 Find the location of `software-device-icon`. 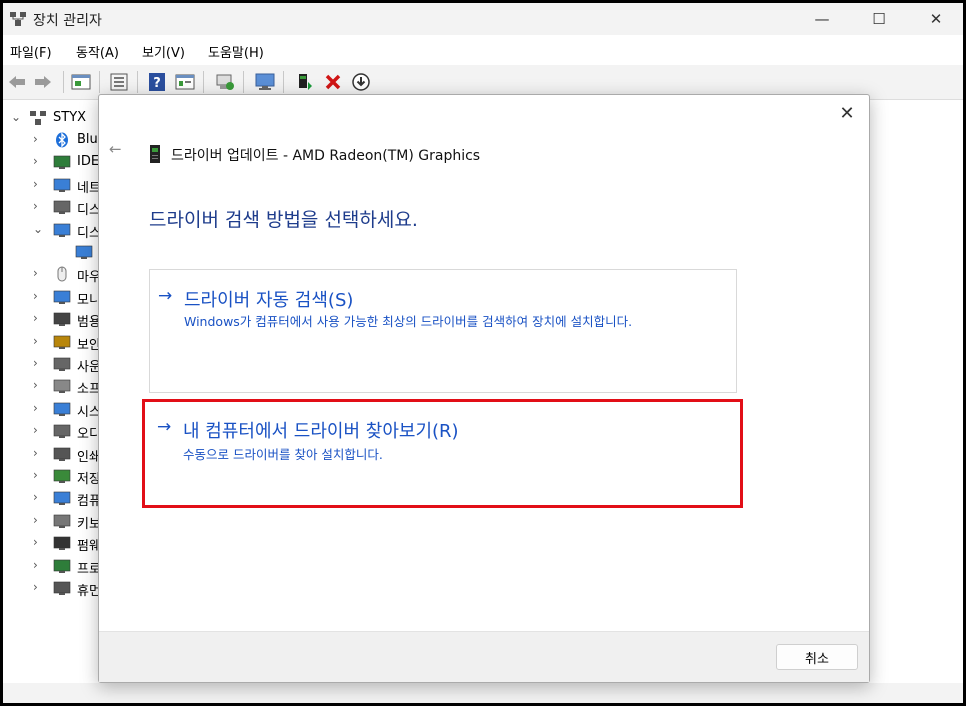

software-device-icon is located at coordinates (62, 387).